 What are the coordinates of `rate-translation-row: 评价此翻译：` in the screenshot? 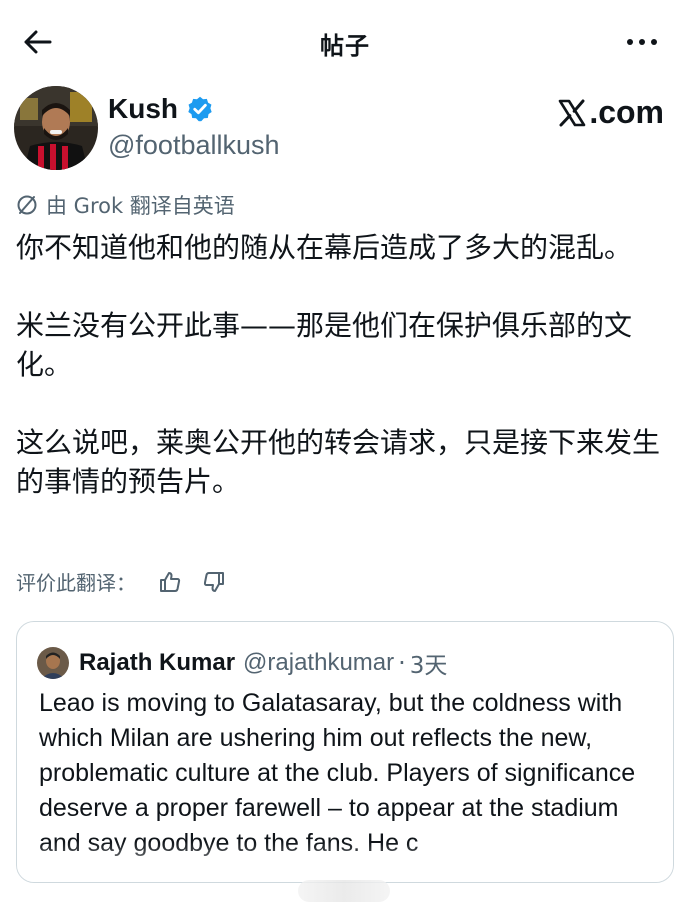 It's located at (122, 581).